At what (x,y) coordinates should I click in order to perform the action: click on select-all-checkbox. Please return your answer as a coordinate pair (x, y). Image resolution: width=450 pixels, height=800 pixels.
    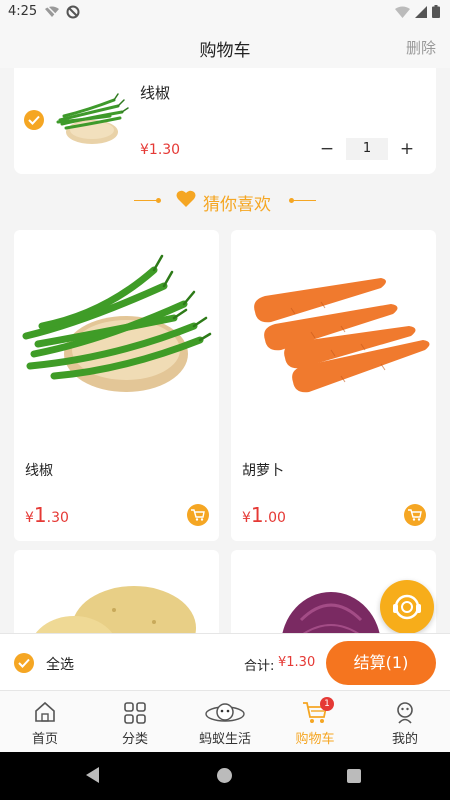
    Looking at the image, I should click on (24, 663).